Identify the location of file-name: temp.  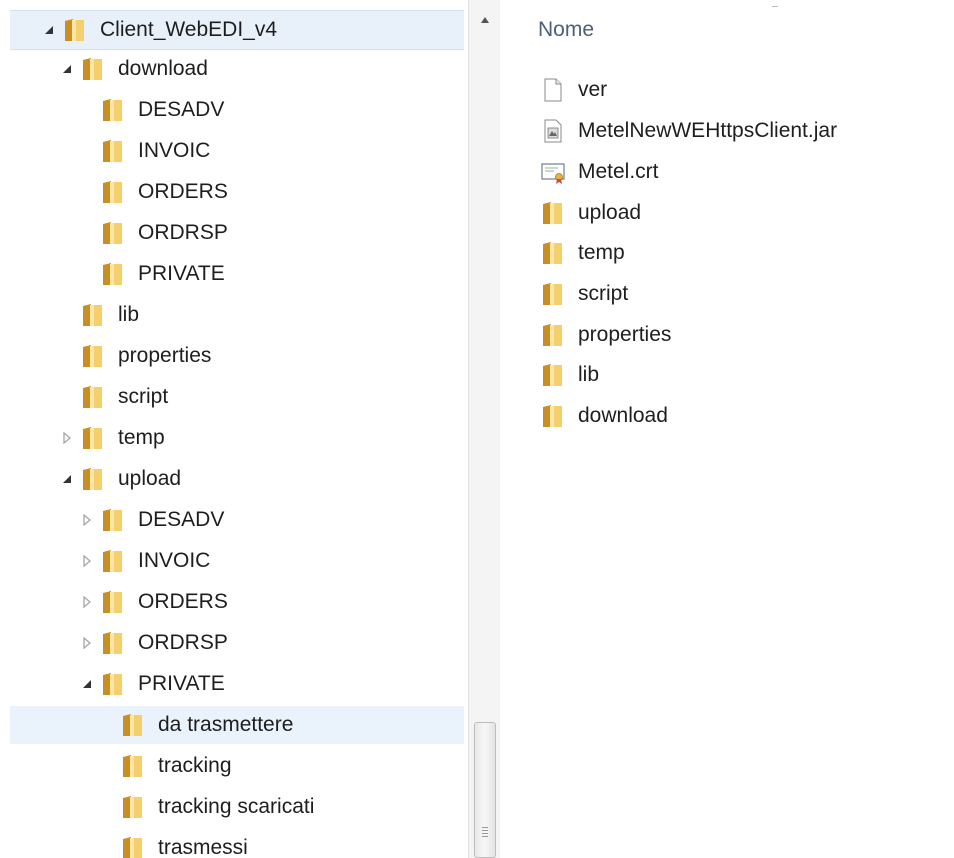
(601, 252).